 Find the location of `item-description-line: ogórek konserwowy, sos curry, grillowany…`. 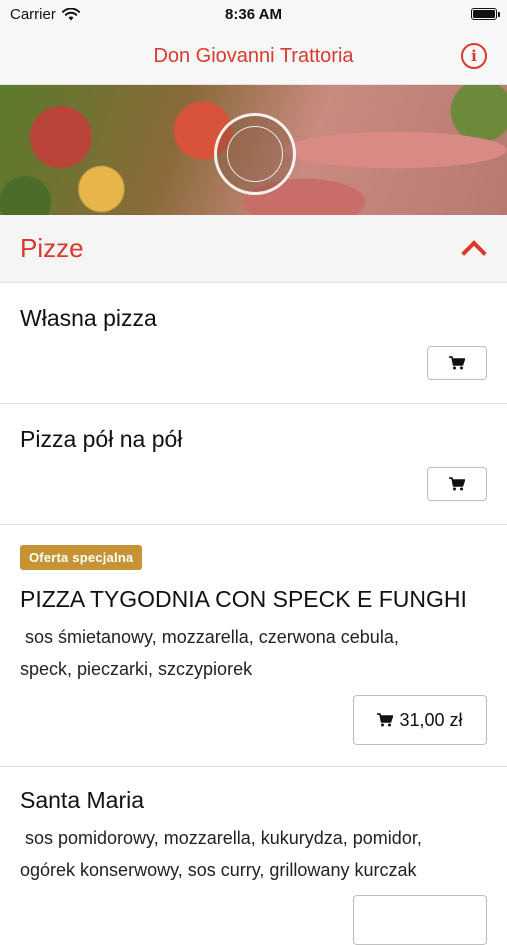

item-description-line: ogórek konserwowy, sos curry, grillowany… is located at coordinates (218, 870).